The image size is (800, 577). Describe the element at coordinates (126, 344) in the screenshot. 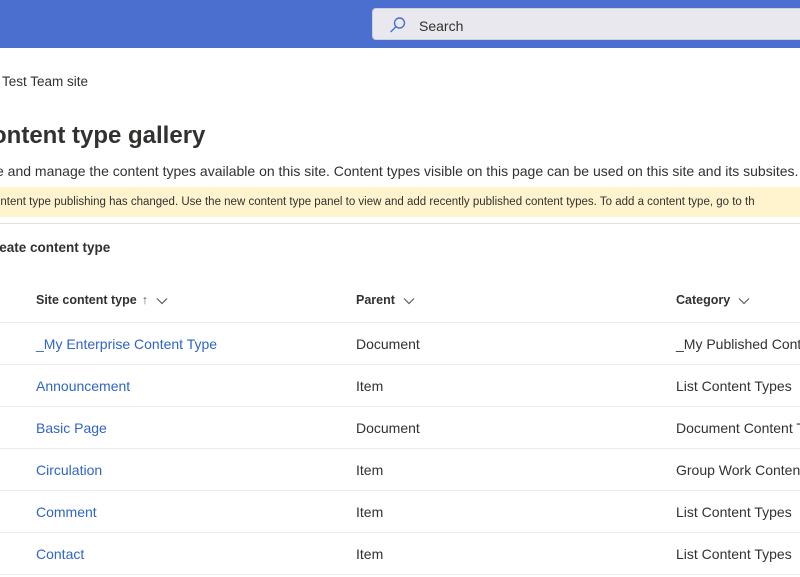

I see `content-type-name-link: _My Enterprise Content Type` at that location.